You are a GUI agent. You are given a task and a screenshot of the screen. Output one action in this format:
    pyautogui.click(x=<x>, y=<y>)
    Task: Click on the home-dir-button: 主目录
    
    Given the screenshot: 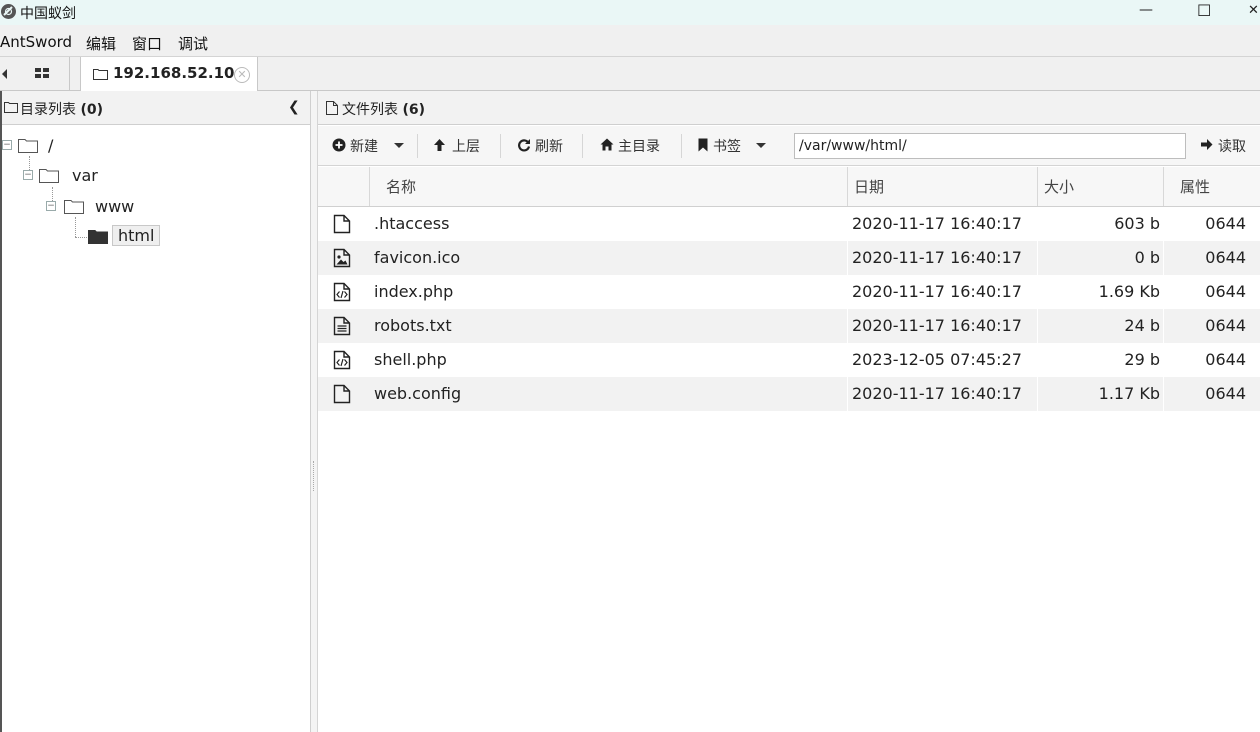 What is the action you would take?
    pyautogui.click(x=640, y=145)
    